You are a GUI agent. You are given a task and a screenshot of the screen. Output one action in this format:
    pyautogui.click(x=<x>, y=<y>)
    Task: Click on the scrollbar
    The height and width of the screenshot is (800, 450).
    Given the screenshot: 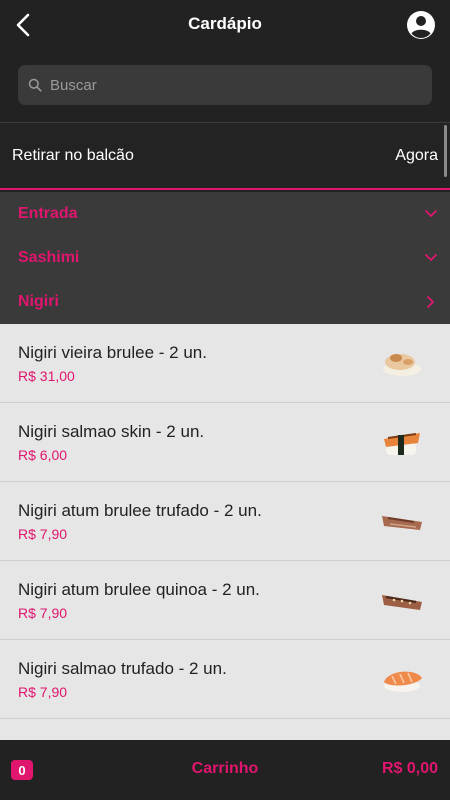 What is the action you would take?
    pyautogui.click(x=445, y=151)
    